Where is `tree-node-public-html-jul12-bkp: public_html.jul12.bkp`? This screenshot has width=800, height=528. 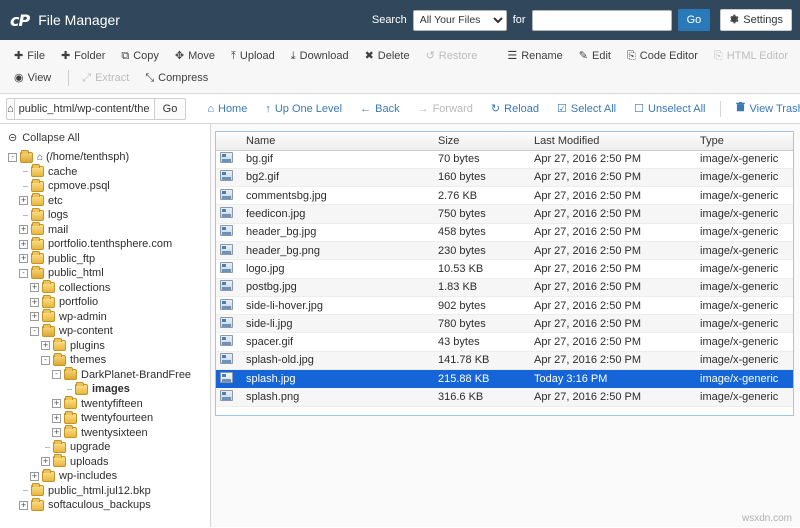 tree-node-public-html-jul12-bkp: public_html.jul12.bkp is located at coordinates (109, 491).